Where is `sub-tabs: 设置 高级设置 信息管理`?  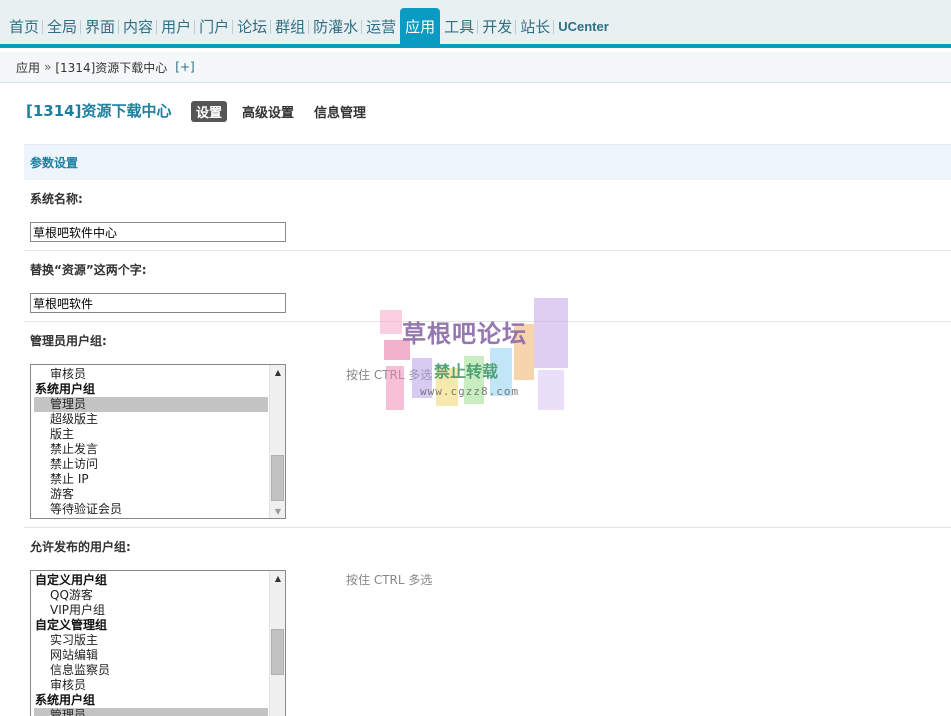 sub-tabs: 设置 高级设置 信息管理 is located at coordinates (281, 111).